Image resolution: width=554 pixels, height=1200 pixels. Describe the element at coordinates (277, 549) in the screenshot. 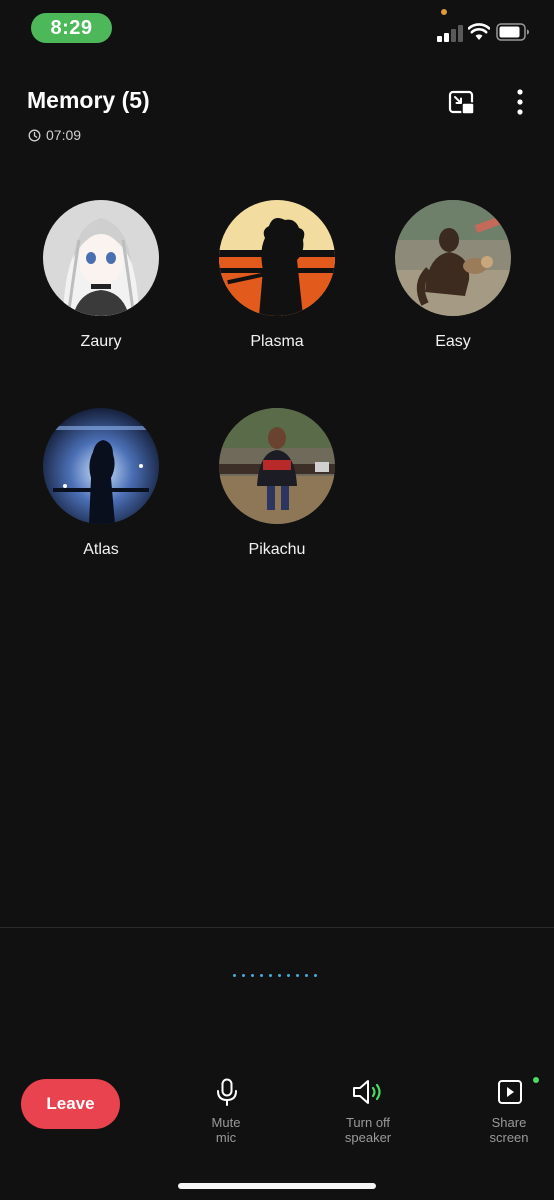

I see `participant-name: Pikachu` at that location.